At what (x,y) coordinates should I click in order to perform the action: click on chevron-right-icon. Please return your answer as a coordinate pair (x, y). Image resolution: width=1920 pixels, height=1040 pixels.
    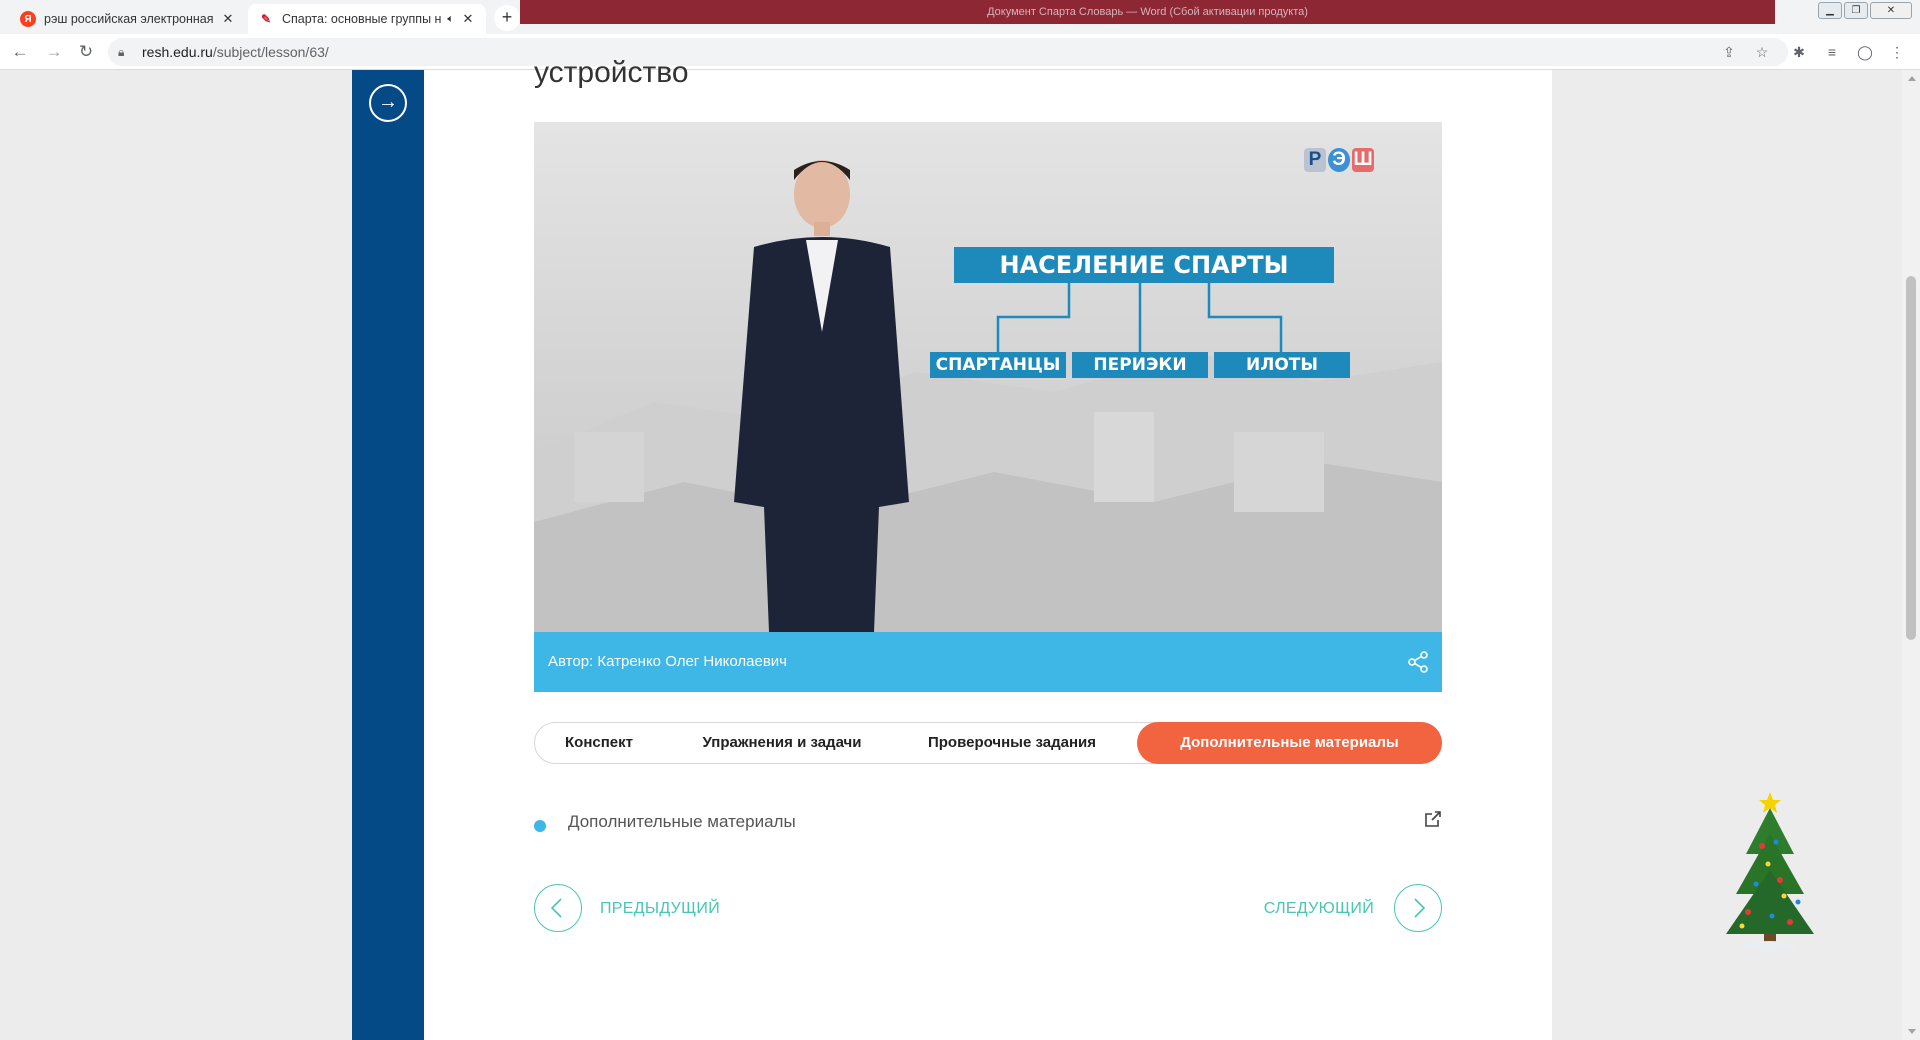
    Looking at the image, I should click on (1420, 908).